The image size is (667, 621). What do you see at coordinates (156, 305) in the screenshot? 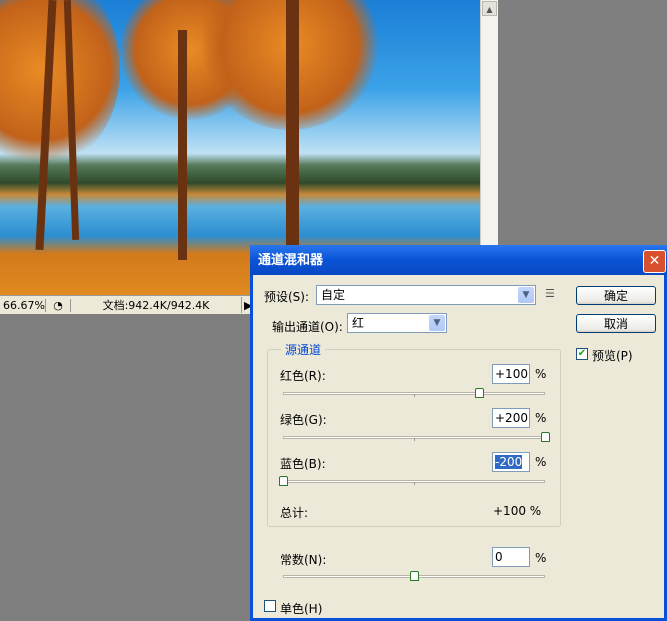
I see `document-size: 文档:942.4K/942.4K` at bounding box center [156, 305].